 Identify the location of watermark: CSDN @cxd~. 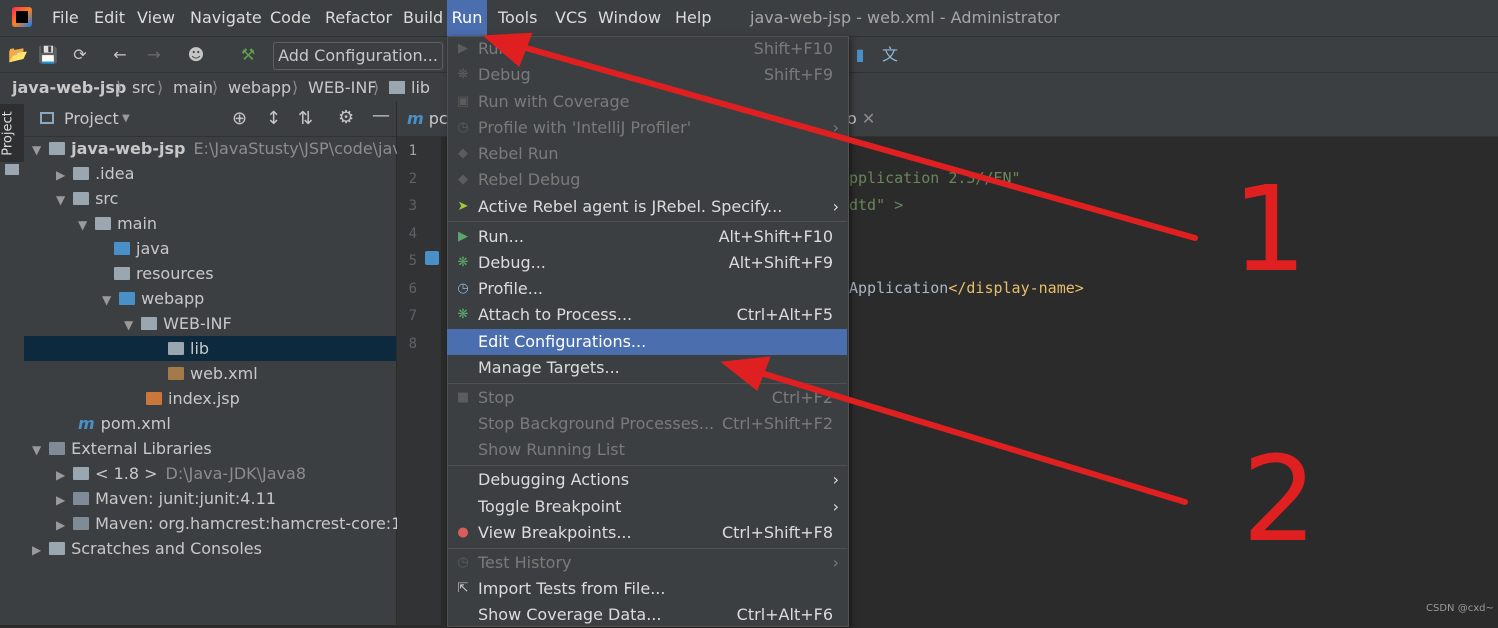
(1460, 608).